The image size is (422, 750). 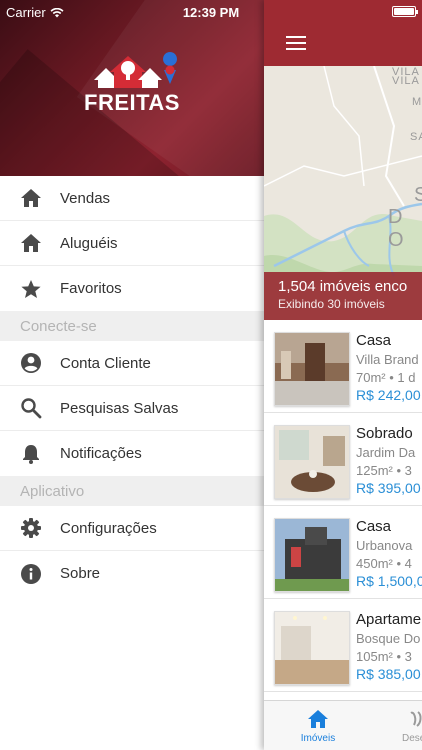 What do you see at coordinates (416, 719) in the screenshot?
I see `wish-icon` at bounding box center [416, 719].